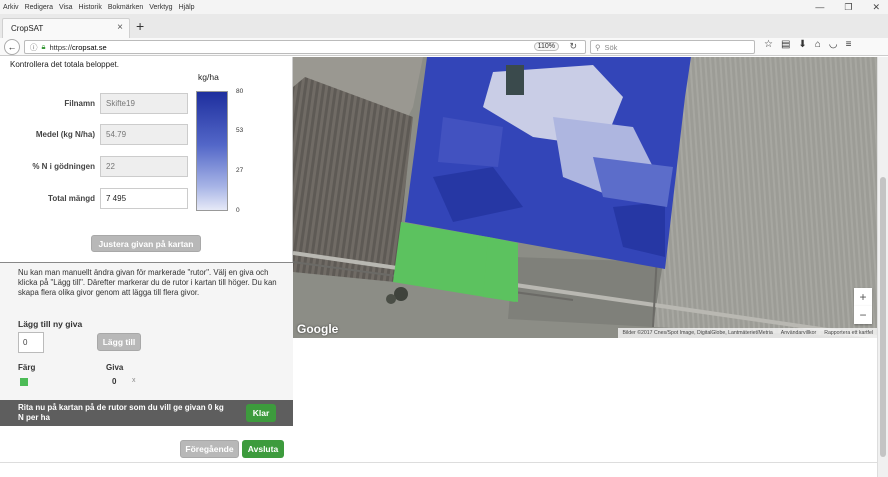 The image size is (888, 477). What do you see at coordinates (24, 382) in the screenshot?
I see `color-swatch` at bounding box center [24, 382].